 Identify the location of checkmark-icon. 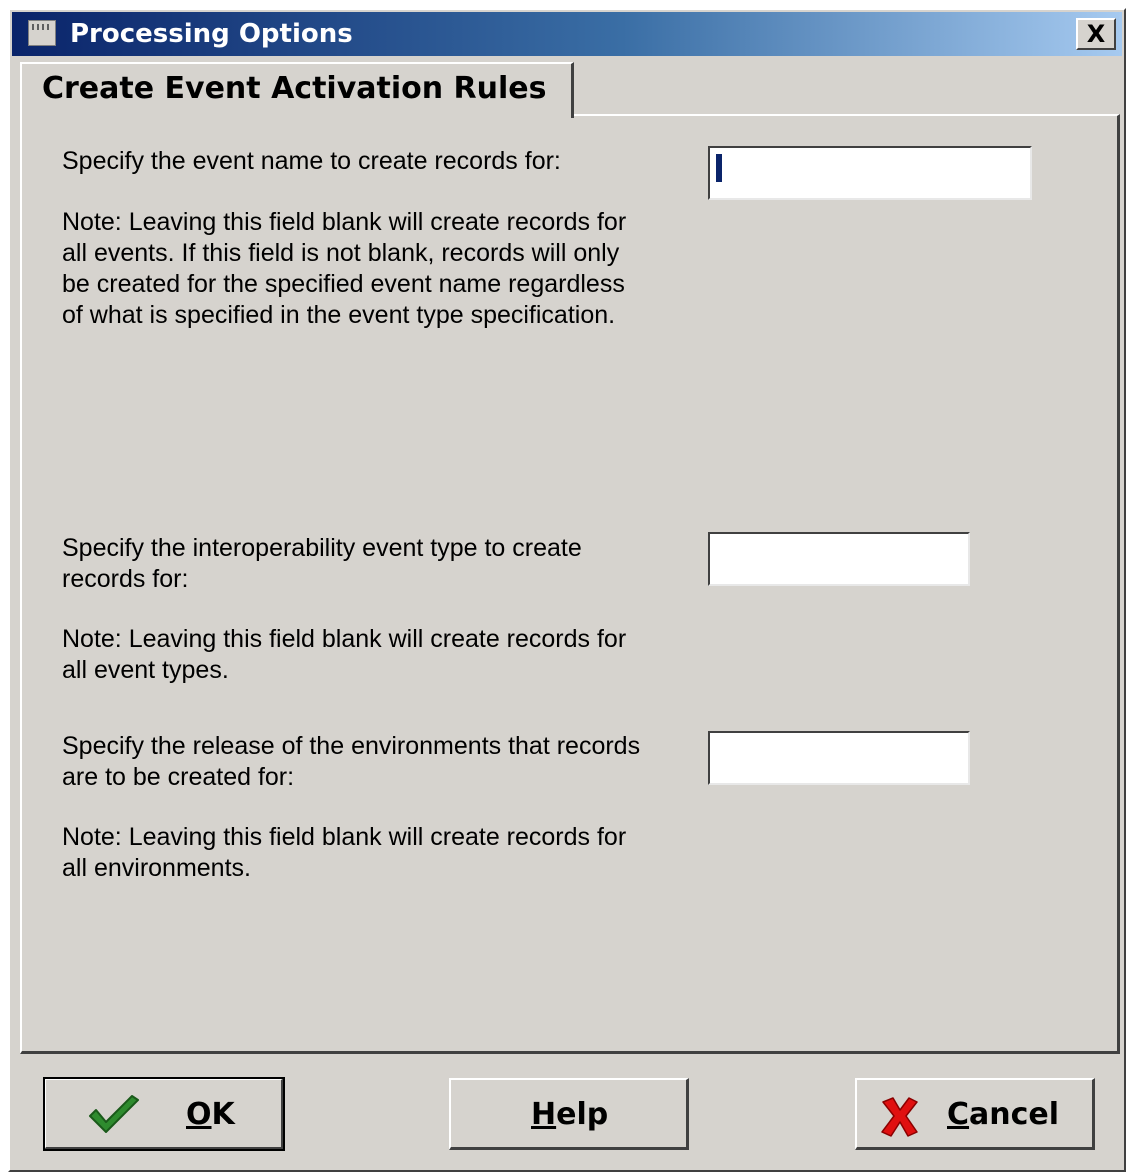
(114, 1114).